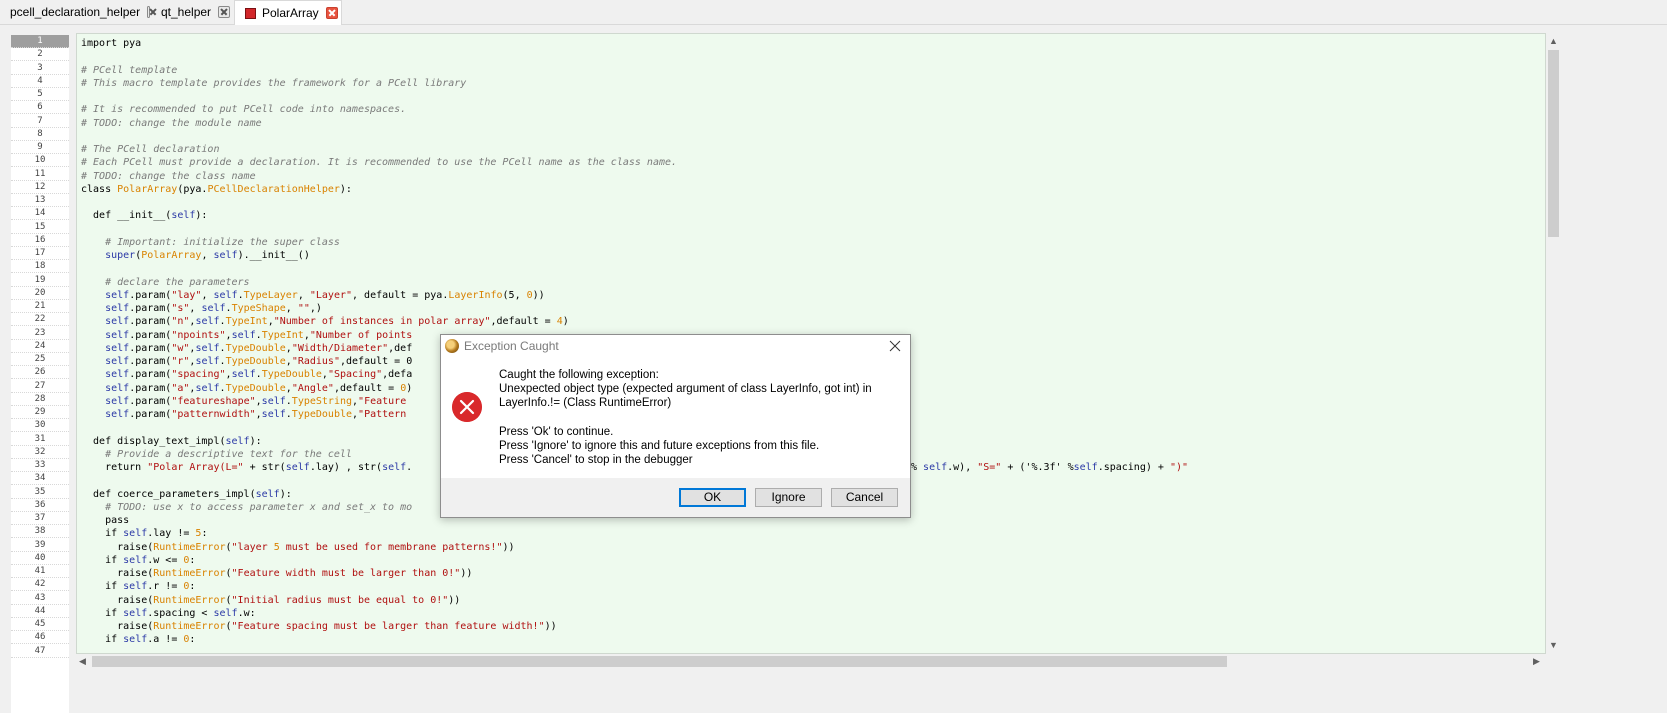 This screenshot has height=713, width=1667. Describe the element at coordinates (250, 13) in the screenshot. I see `macro-icon` at that location.